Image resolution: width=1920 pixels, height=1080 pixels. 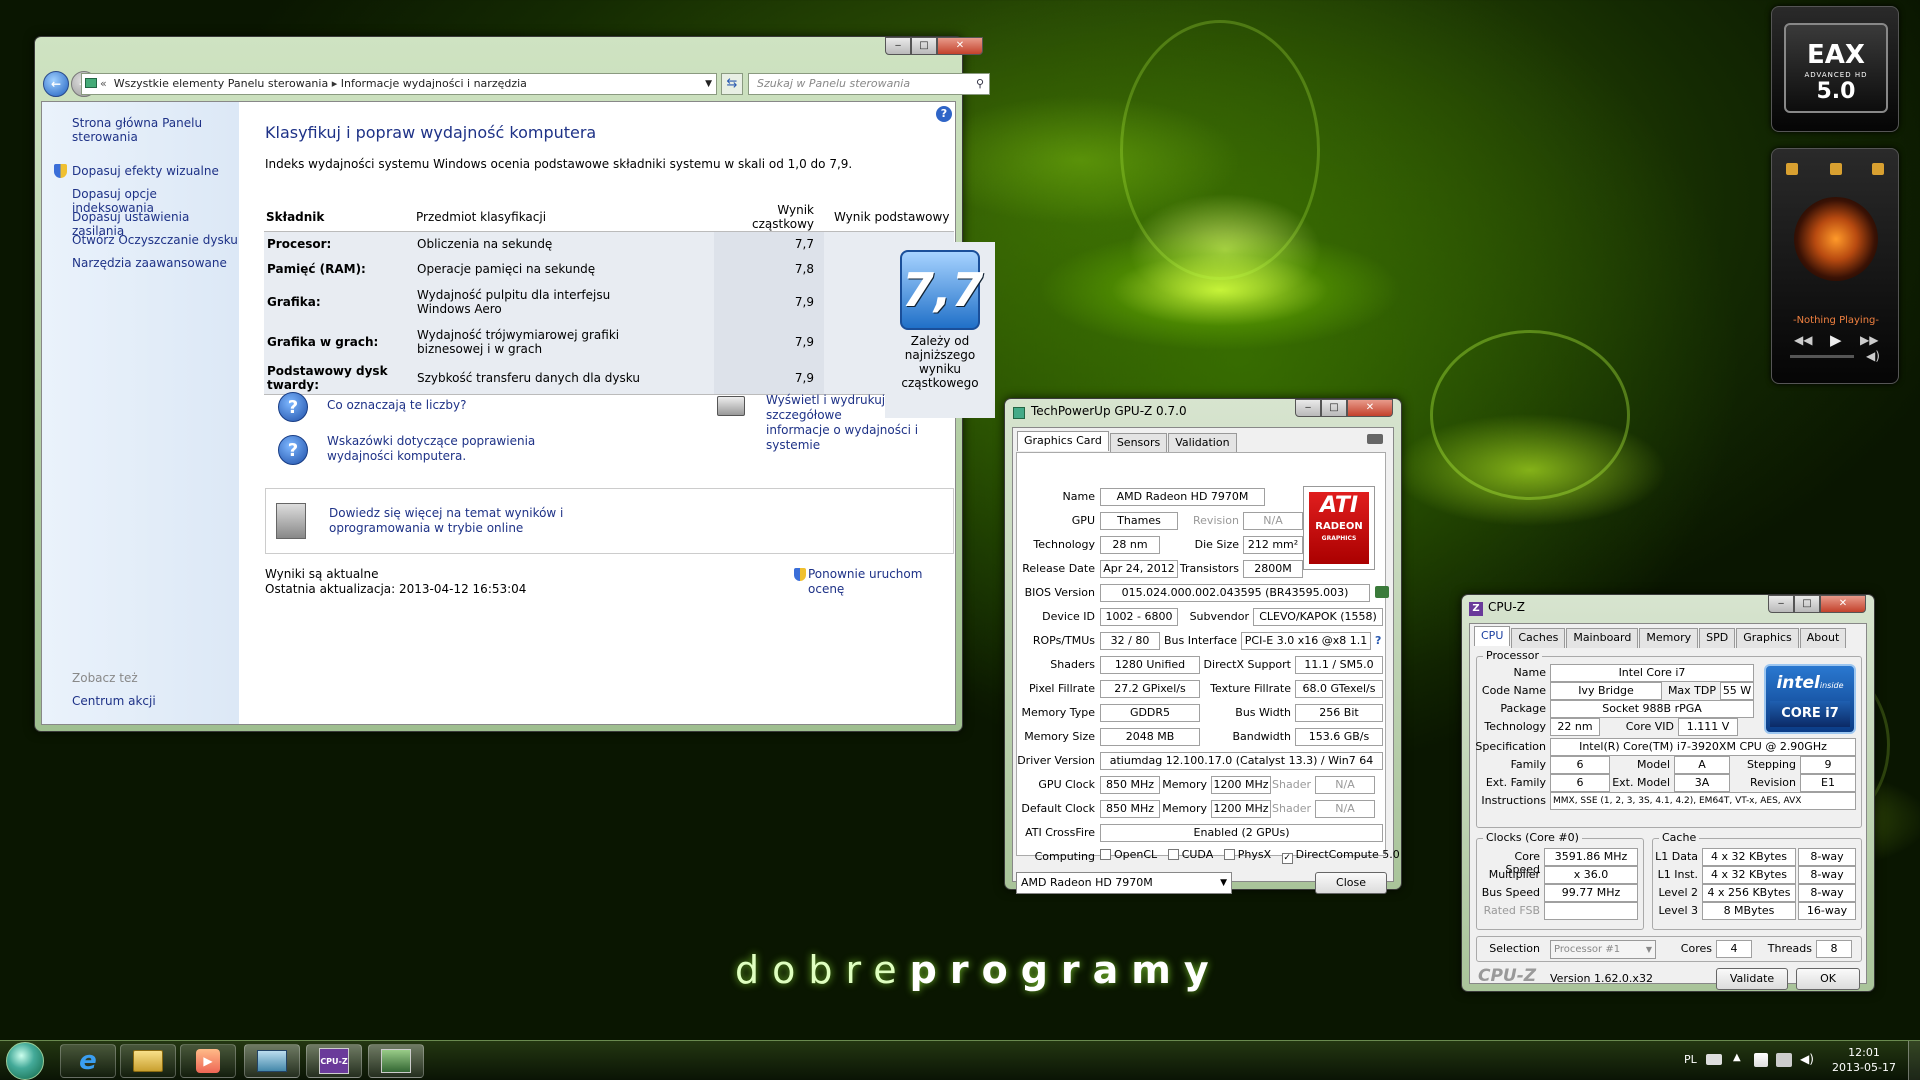 I want to click on search-input: Szukaj w Panelu sterowania ⚲, so click(x=869, y=84).